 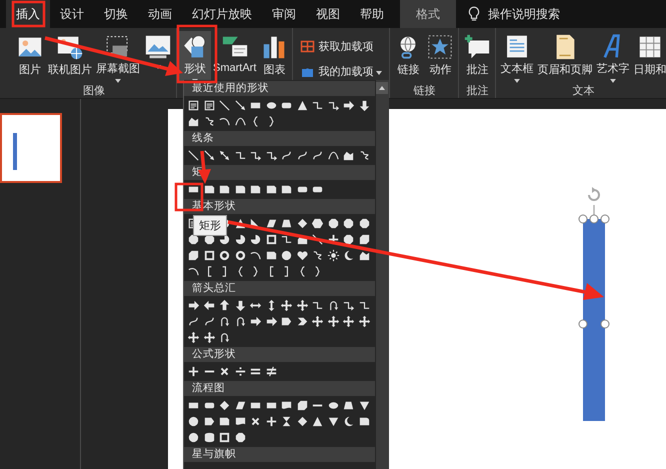 What do you see at coordinates (382, 88) in the screenshot?
I see `scroll-up-button` at bounding box center [382, 88].